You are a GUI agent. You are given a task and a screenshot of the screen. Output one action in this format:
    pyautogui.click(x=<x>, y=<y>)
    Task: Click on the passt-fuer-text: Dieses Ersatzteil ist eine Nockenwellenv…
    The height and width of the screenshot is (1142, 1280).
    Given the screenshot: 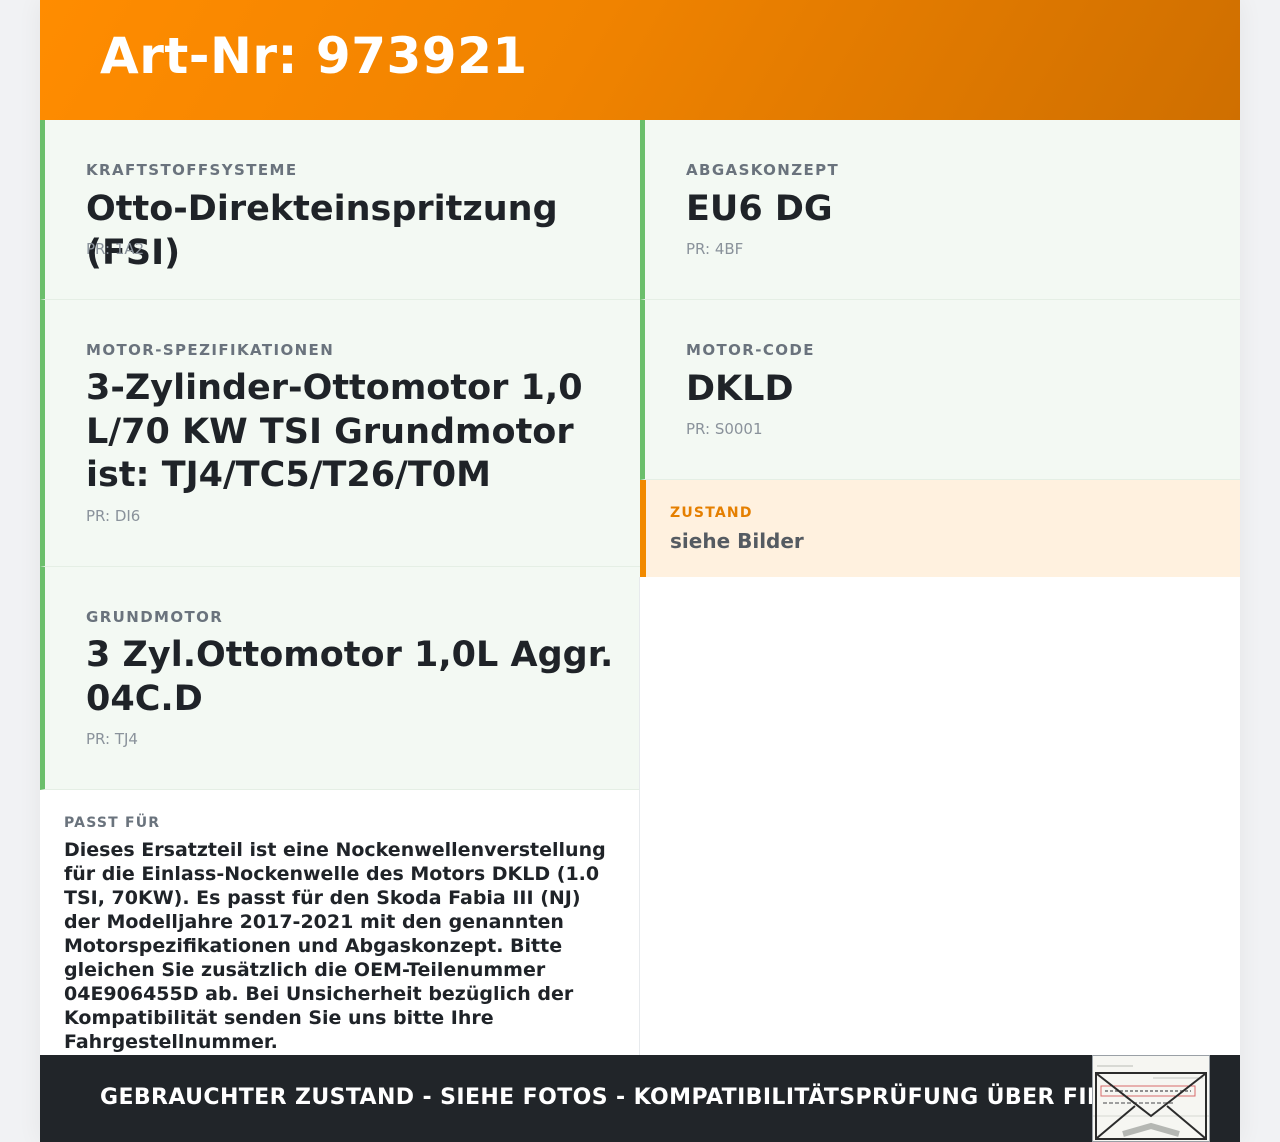 What is the action you would take?
    pyautogui.click(x=335, y=946)
    